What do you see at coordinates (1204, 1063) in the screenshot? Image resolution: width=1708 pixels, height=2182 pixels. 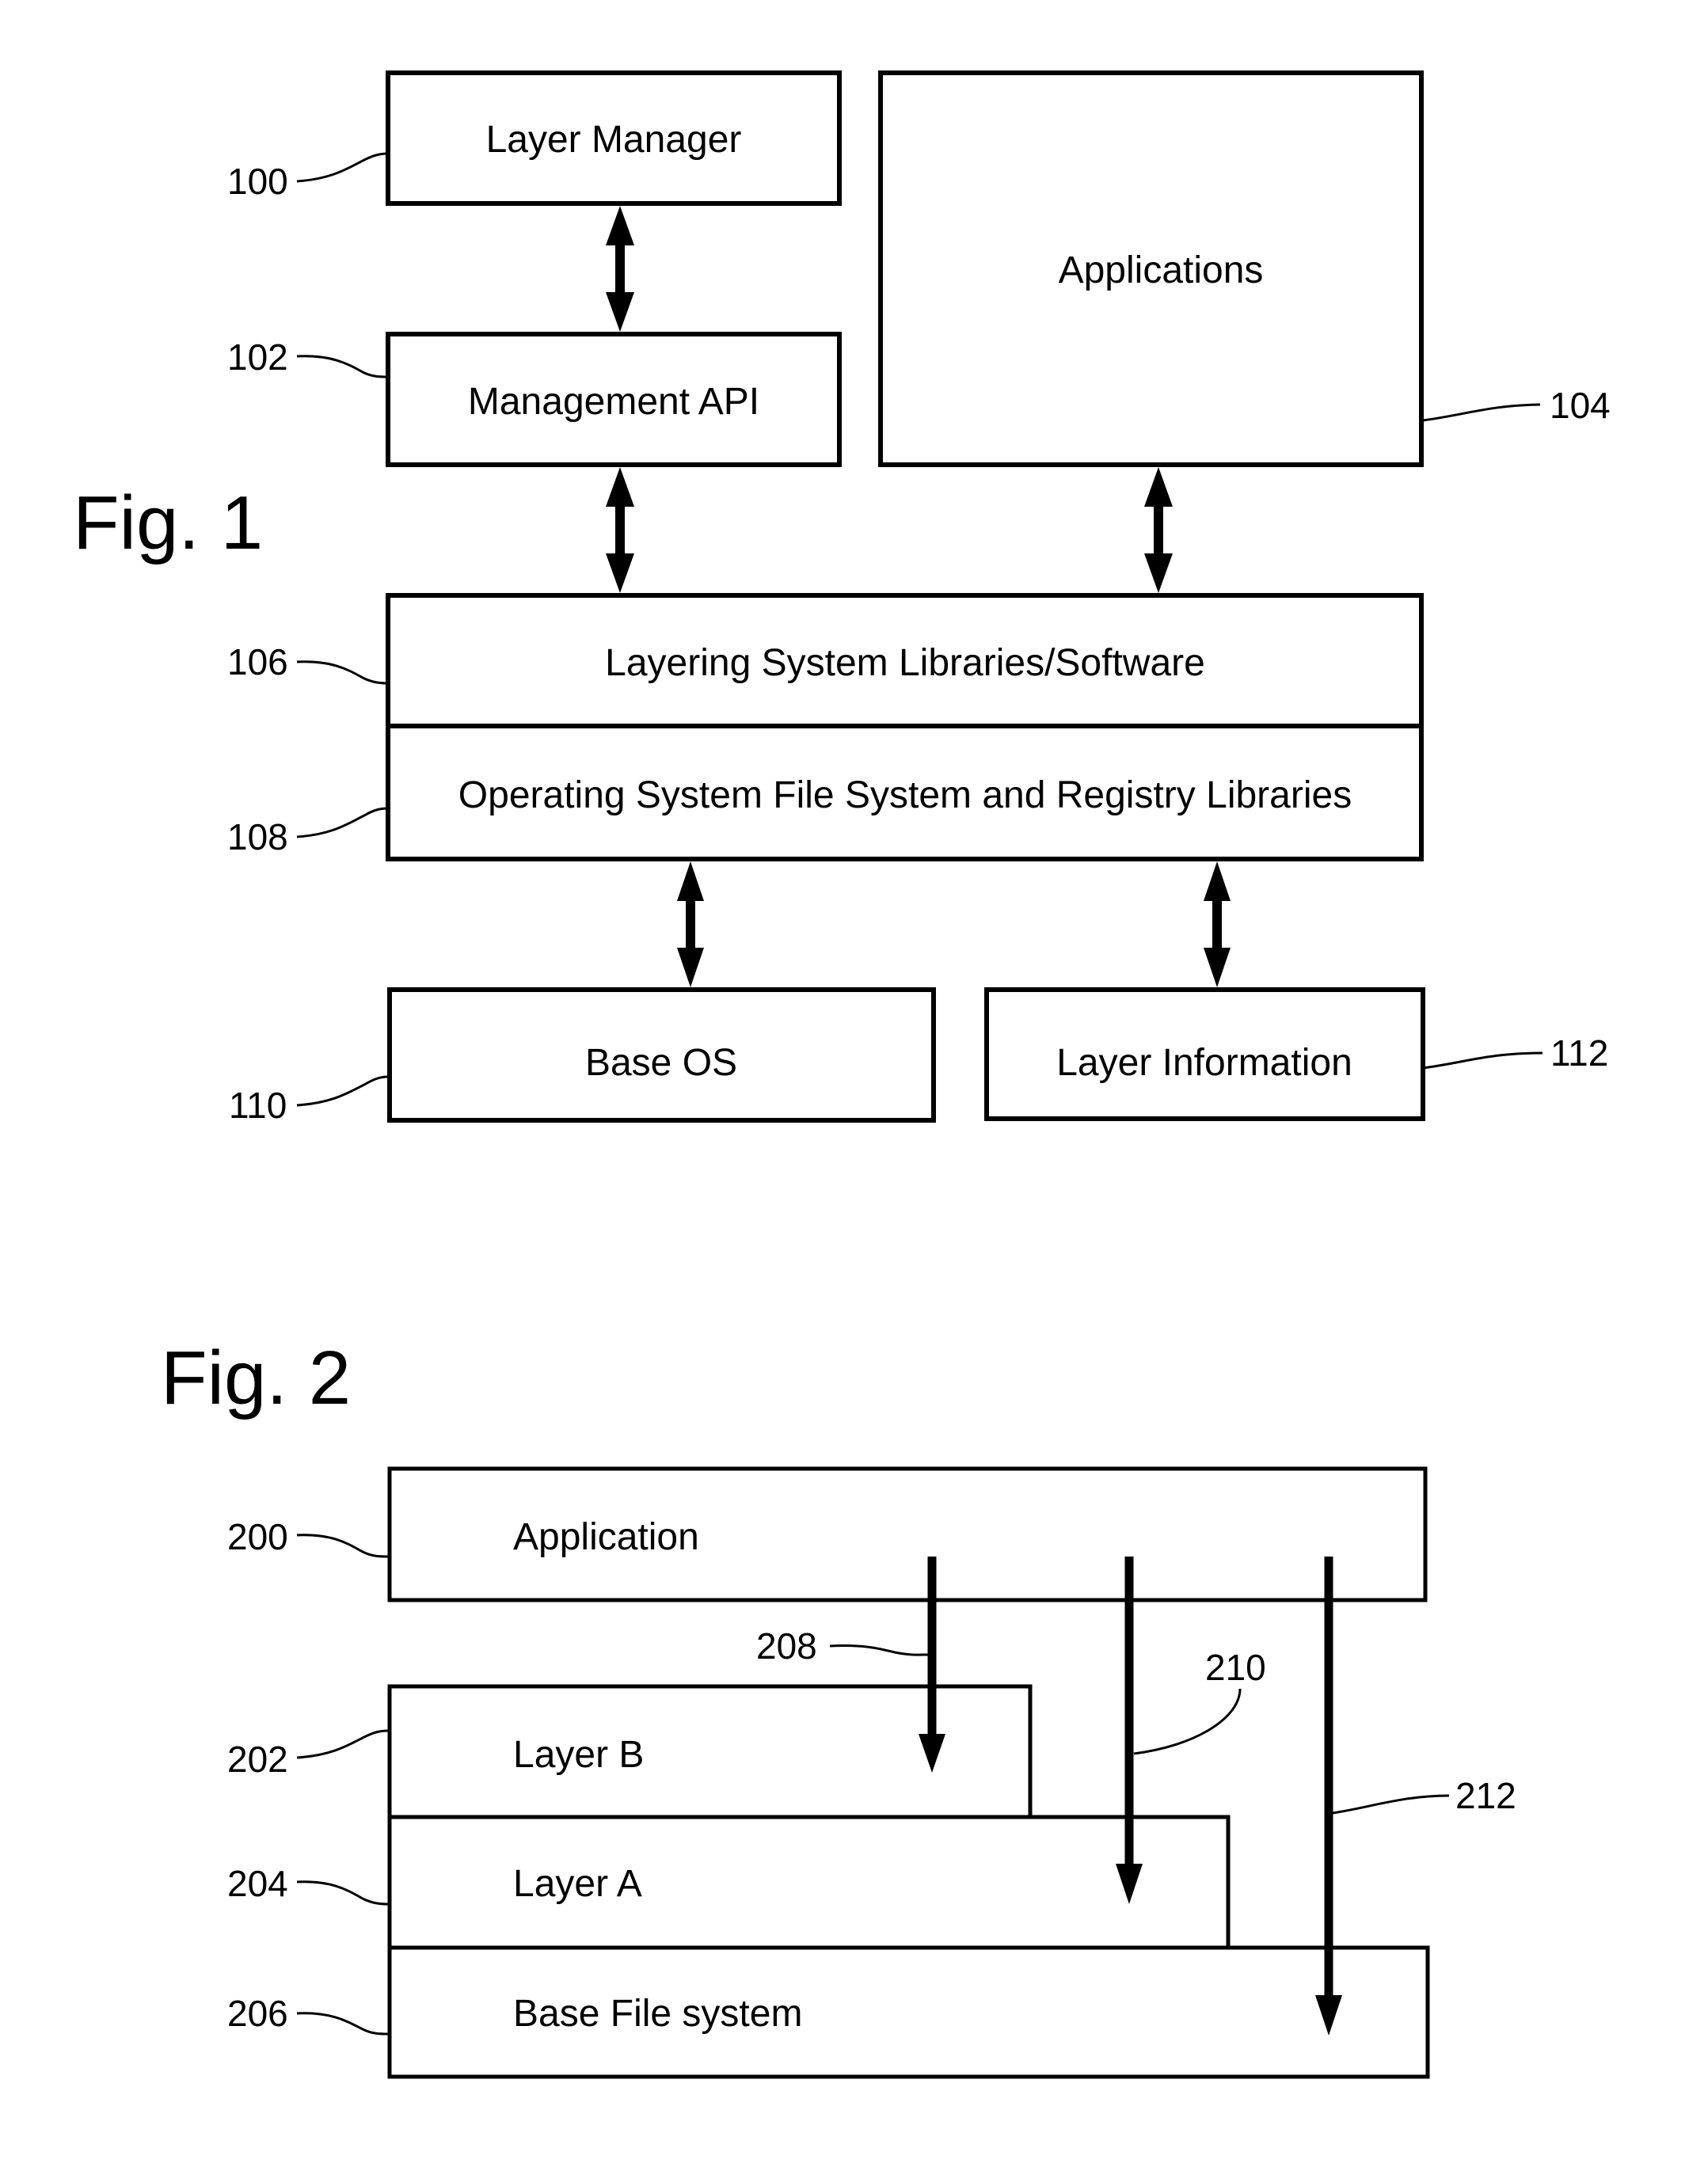 I see `layer-information-label: Layer Information` at bounding box center [1204, 1063].